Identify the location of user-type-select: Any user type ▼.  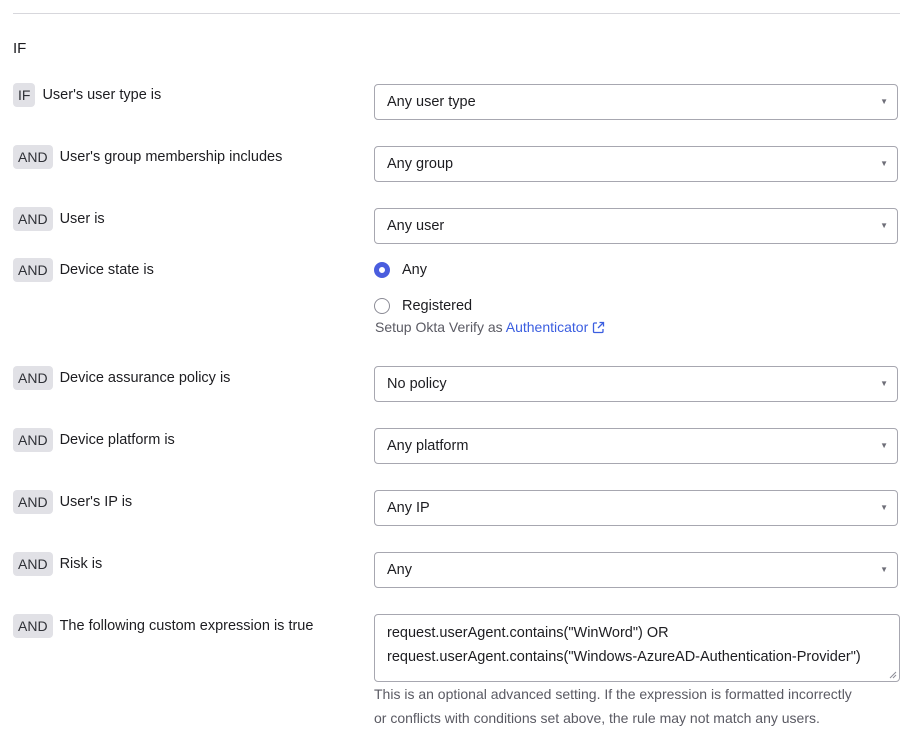
(636, 102).